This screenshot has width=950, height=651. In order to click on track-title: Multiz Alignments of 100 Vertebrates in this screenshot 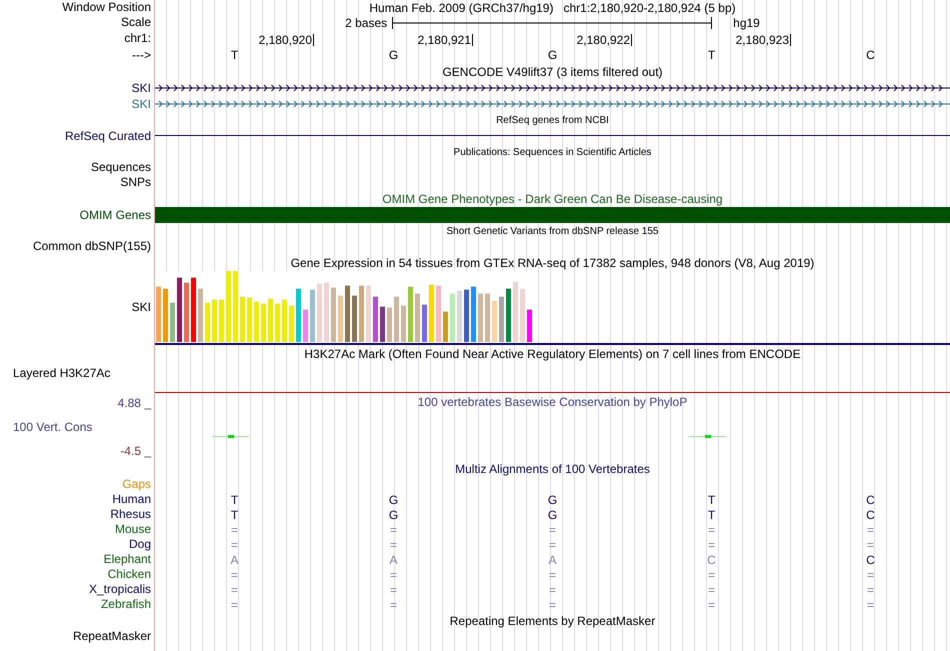, I will do `click(552, 469)`.